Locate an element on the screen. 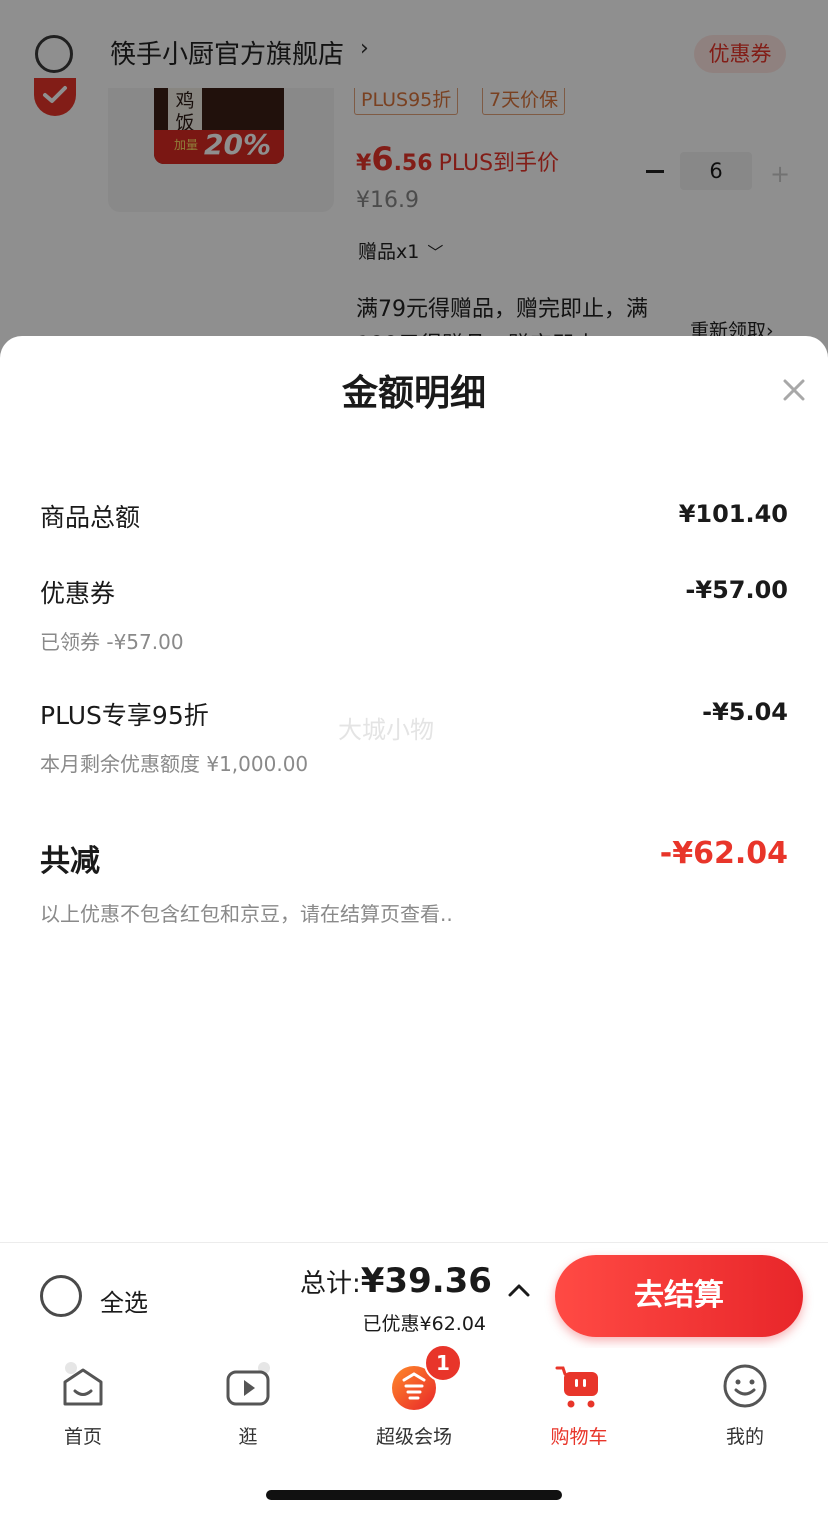 This screenshot has height=1517, width=828. coupon-sub: 已领券 -¥57.00 is located at coordinates (112, 642).